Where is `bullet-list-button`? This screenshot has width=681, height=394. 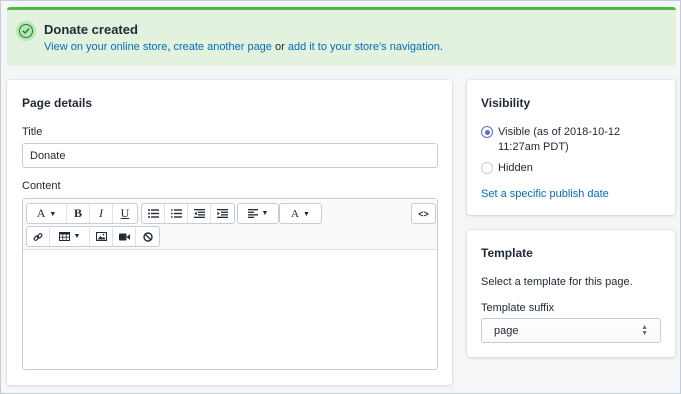
bullet-list-button is located at coordinates (153, 213).